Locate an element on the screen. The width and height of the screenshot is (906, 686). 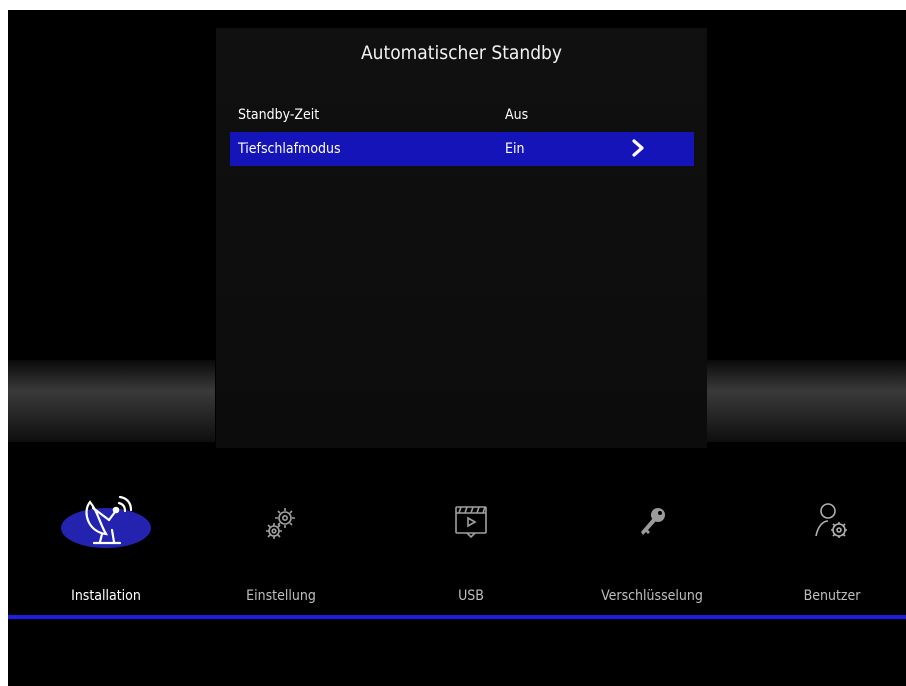
menu-item-value: Ein is located at coordinates (515, 149).